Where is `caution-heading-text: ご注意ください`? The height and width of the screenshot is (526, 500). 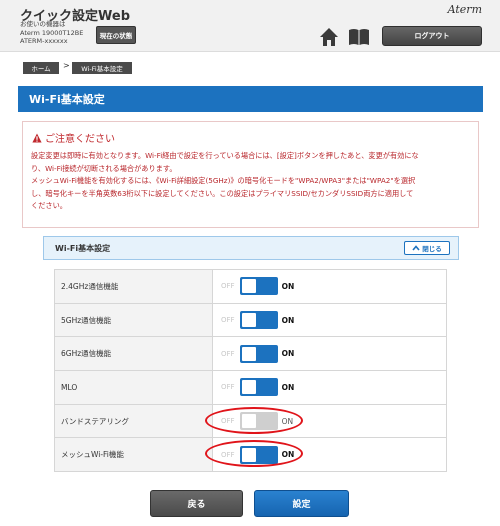 caution-heading-text: ご注意ください is located at coordinates (80, 139).